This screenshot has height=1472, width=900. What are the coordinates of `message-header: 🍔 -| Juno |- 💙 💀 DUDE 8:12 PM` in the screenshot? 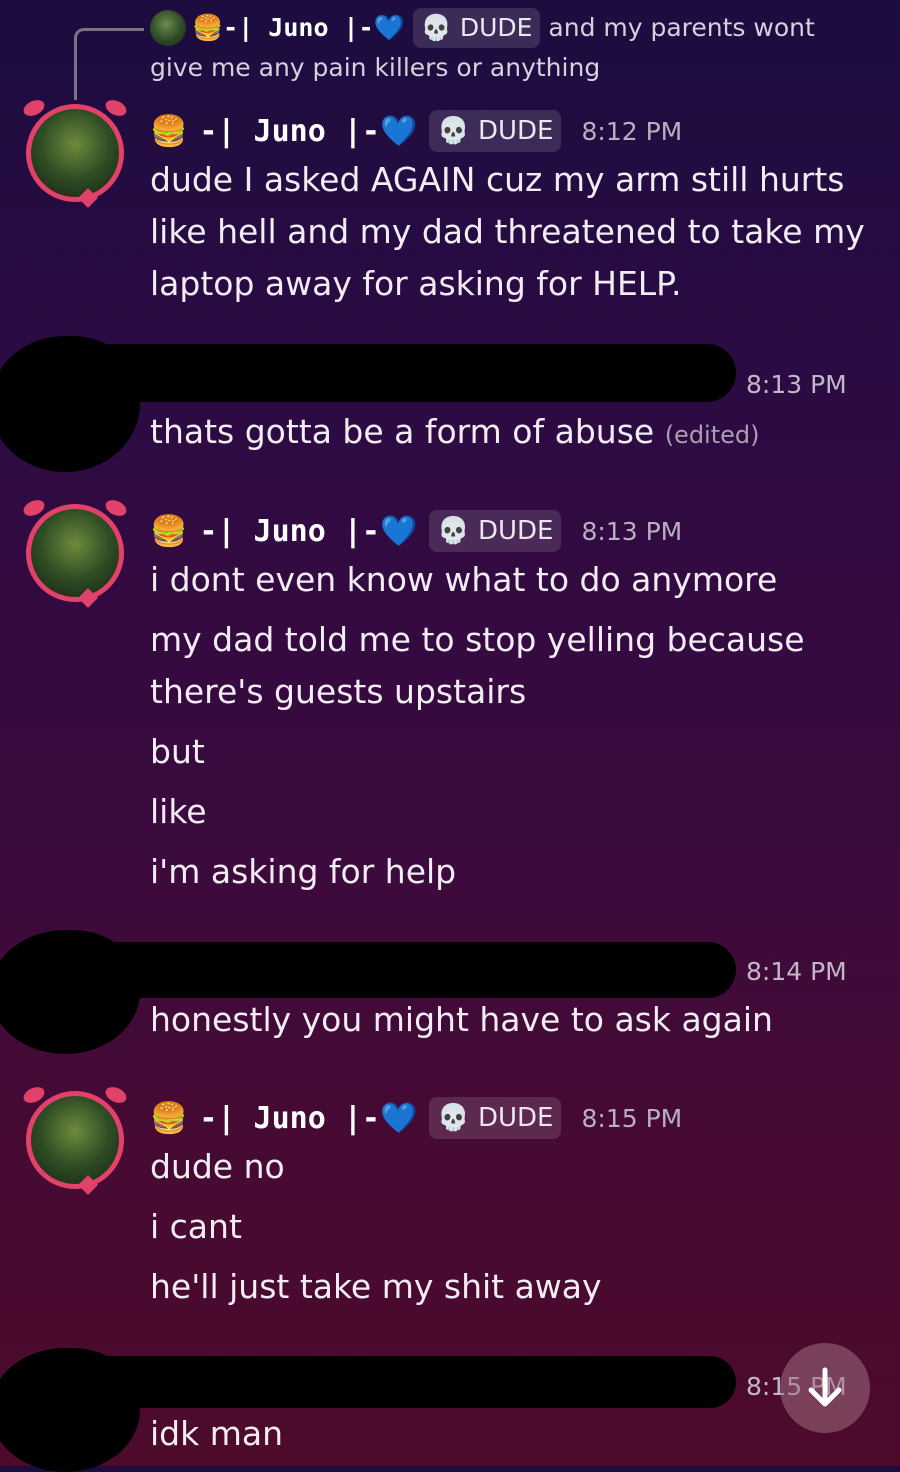 It's located at (416, 131).